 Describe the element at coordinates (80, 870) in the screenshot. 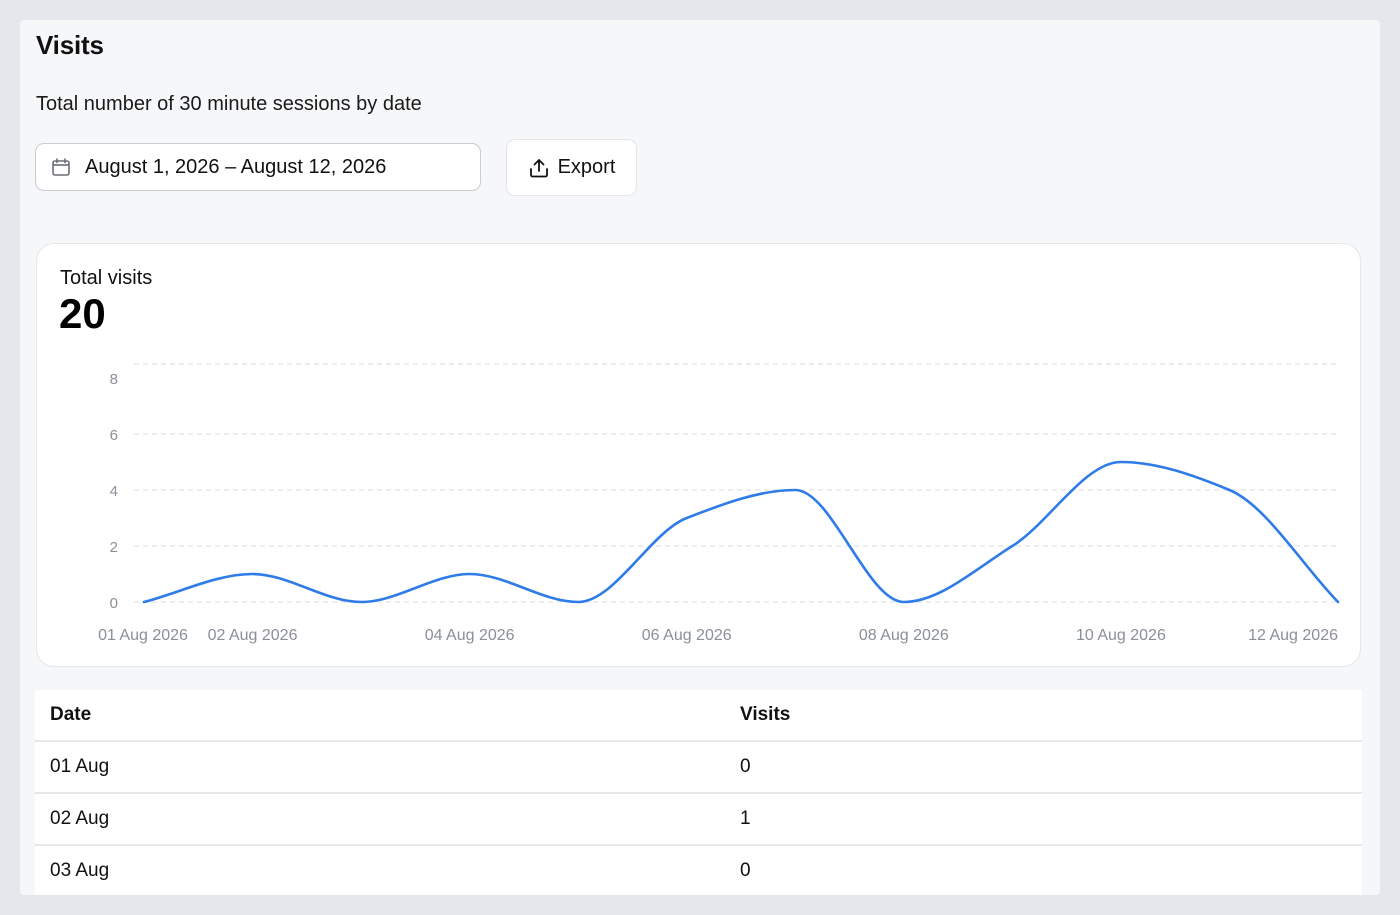

I see `cell-date: 03 Aug` at that location.